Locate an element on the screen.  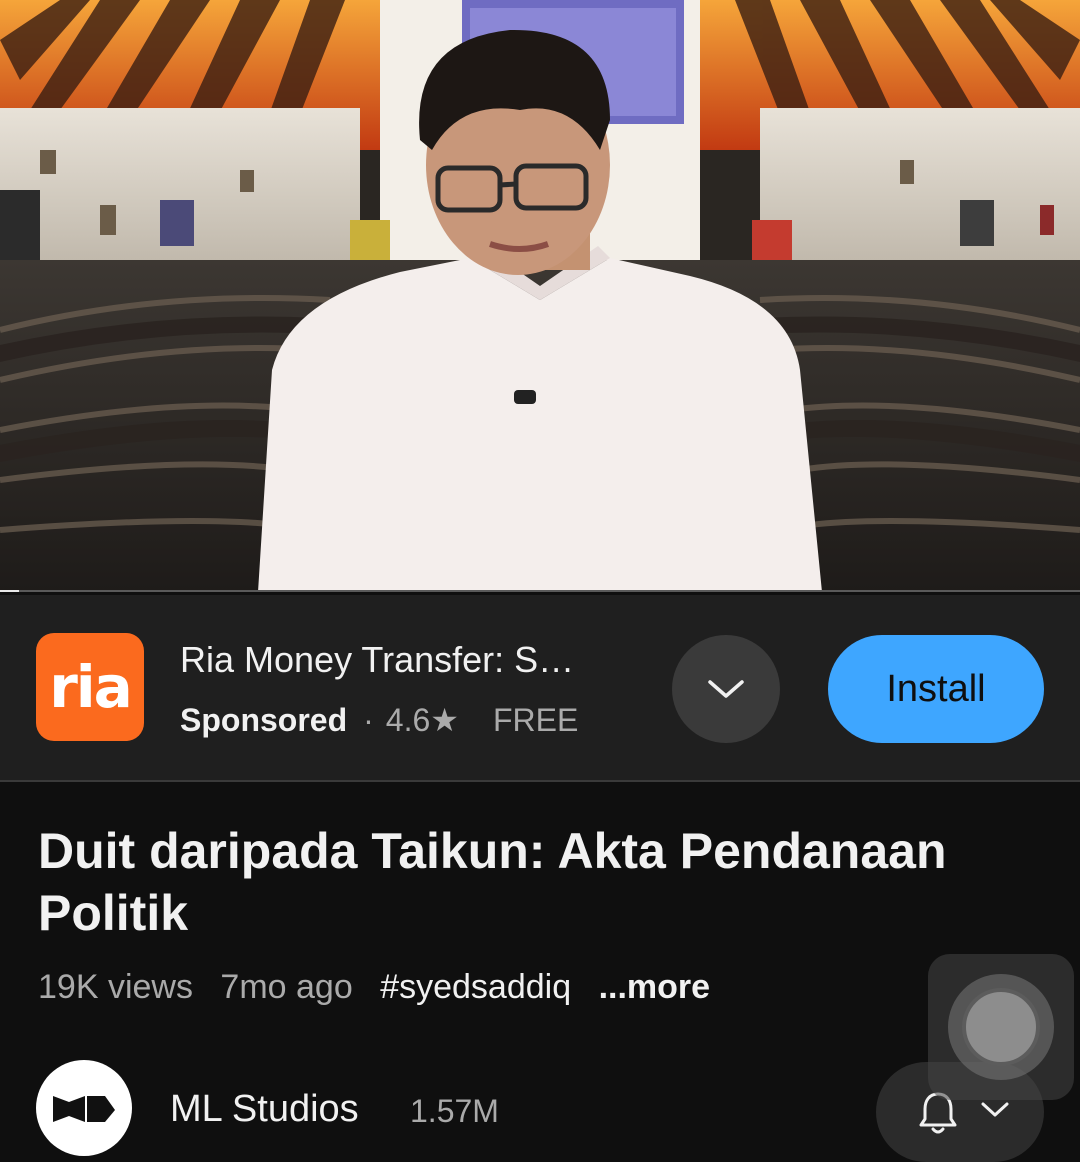
assistive-touch-core is located at coordinates (1001, 1027).